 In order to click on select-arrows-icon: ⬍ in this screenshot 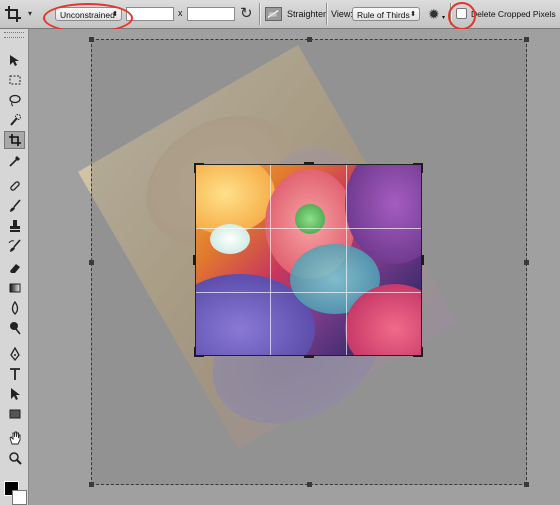, I will do `click(413, 14)`.